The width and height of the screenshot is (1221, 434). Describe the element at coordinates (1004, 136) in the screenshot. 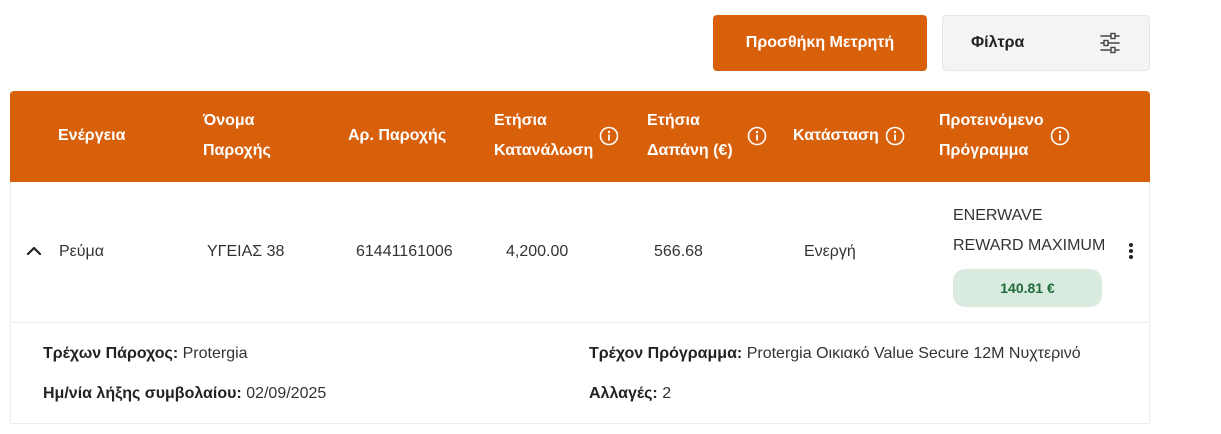

I see `header-proposed-plan: Προτεινόμενο Πρόγραμμα` at that location.